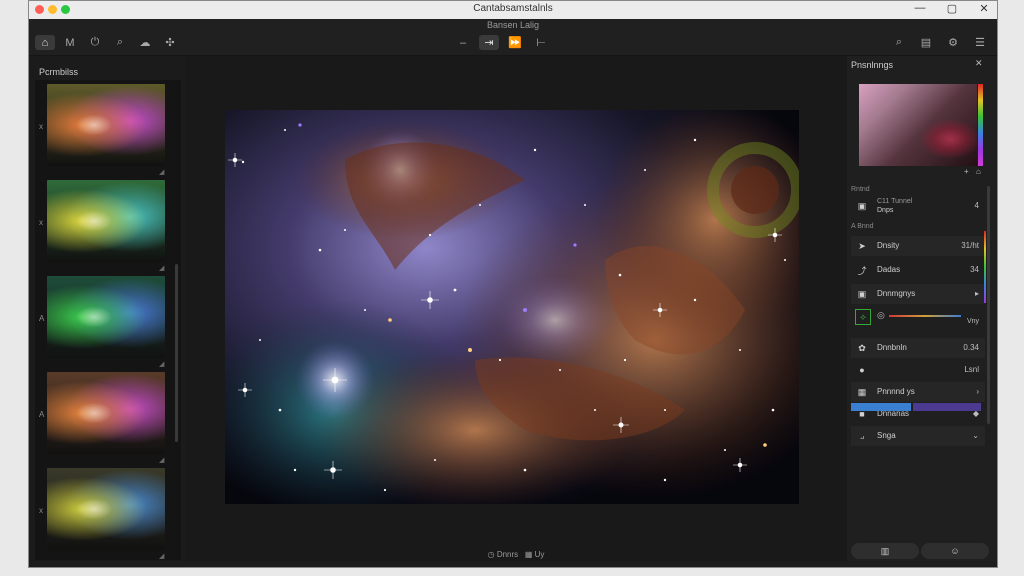 The image size is (1024, 576). I want to click on property-value: 34, so click(974, 269).